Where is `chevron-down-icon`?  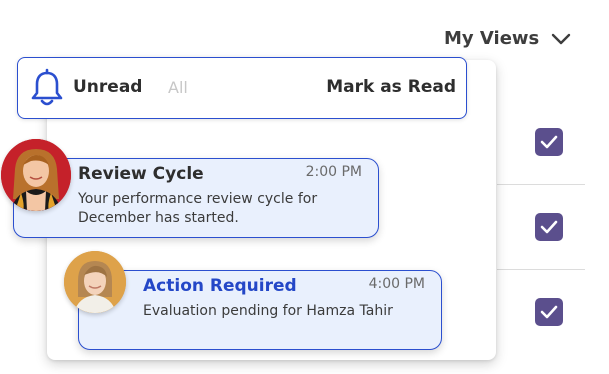
chevron-down-icon is located at coordinates (561, 38).